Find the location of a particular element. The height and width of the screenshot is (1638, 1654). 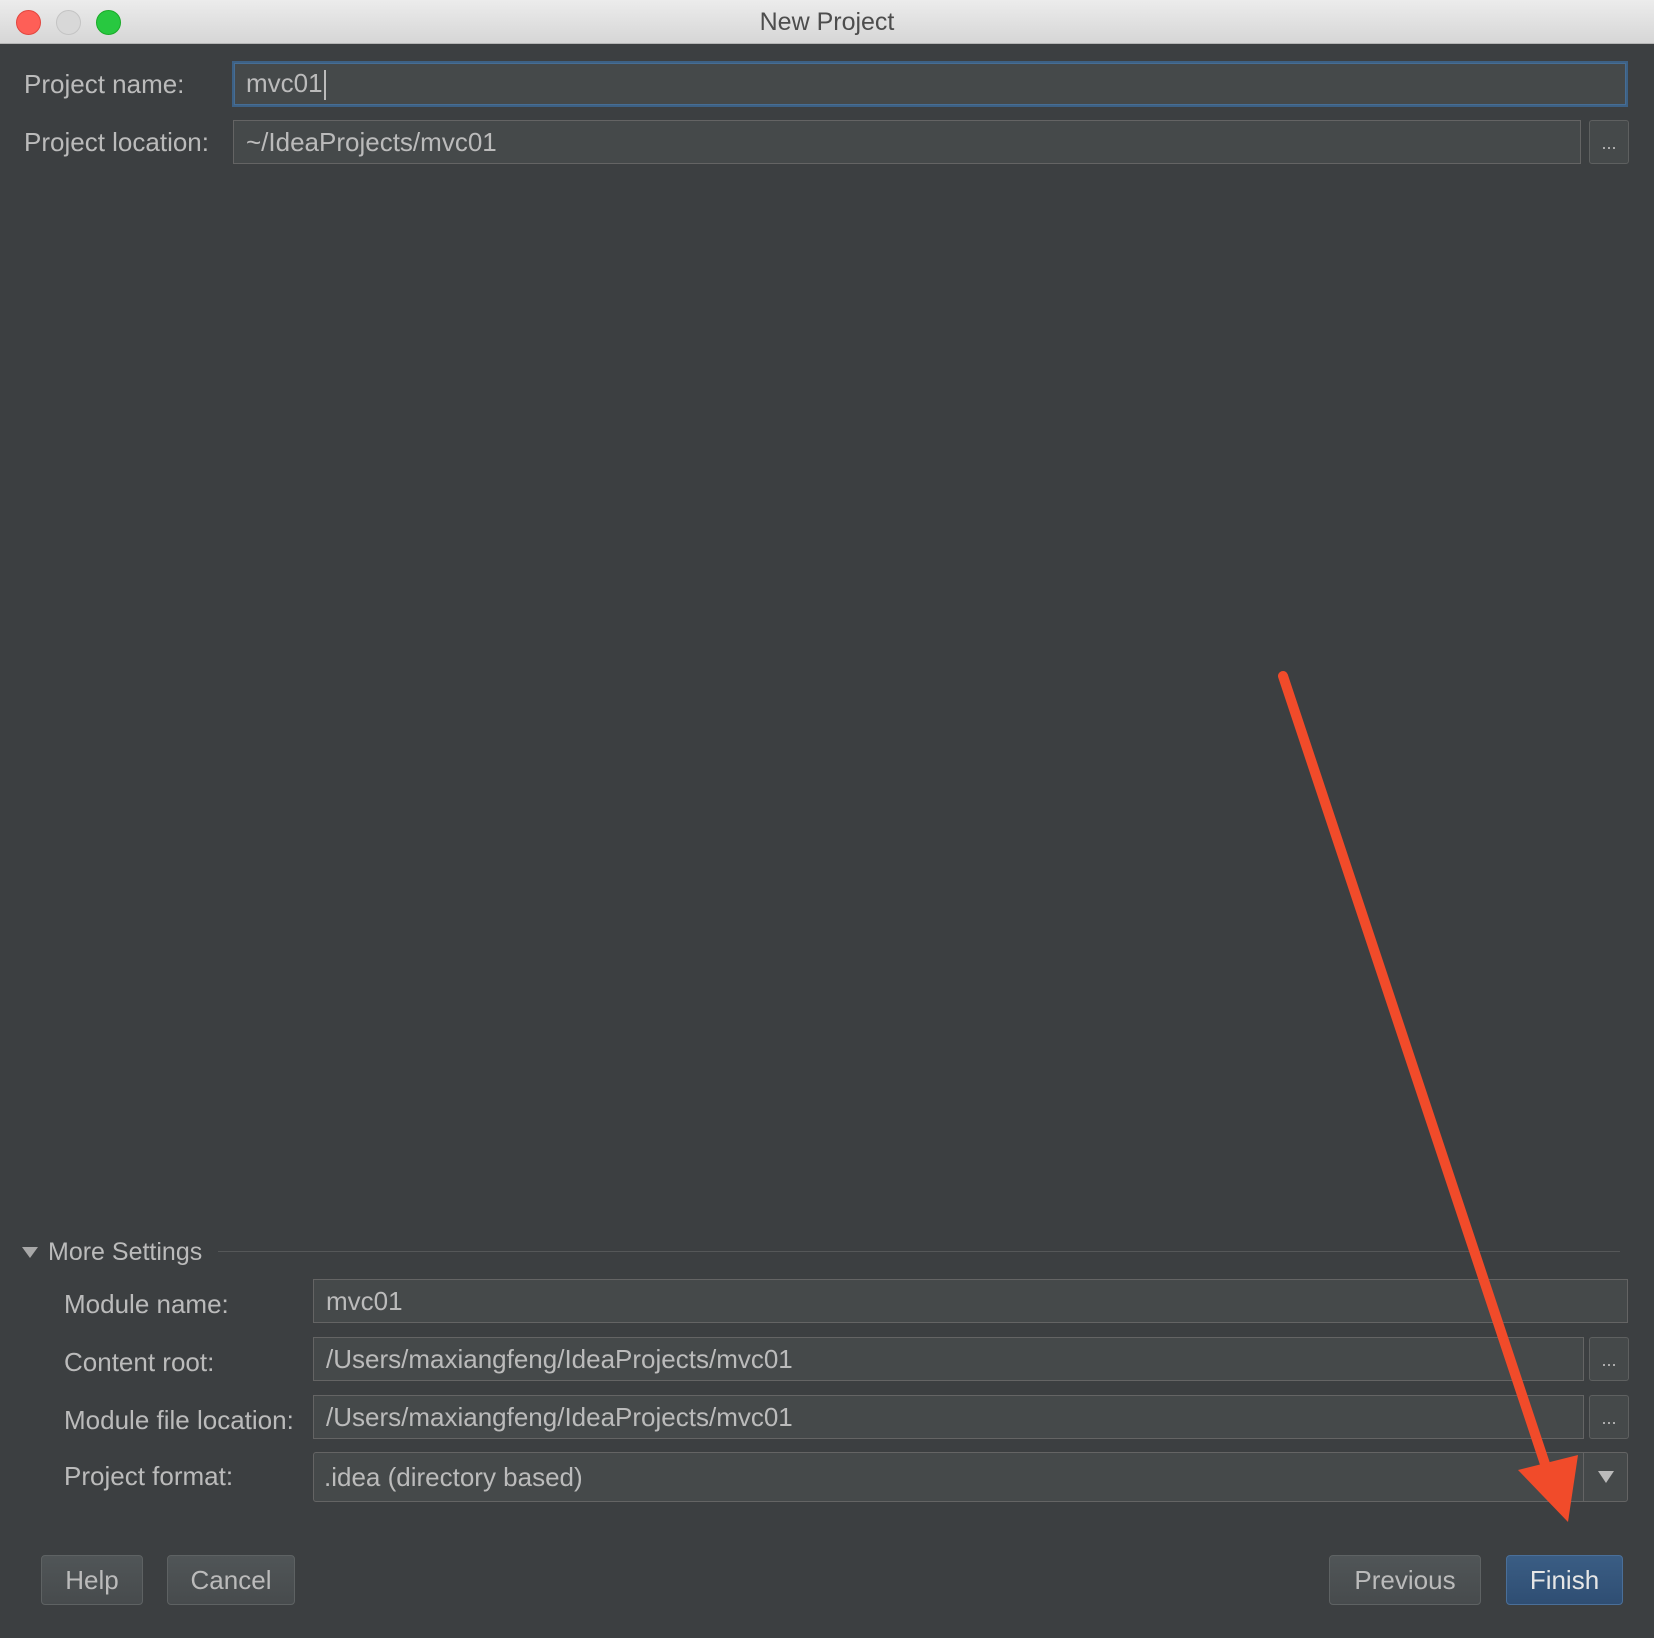

module-name-label: Module name: is located at coordinates (146, 1304).